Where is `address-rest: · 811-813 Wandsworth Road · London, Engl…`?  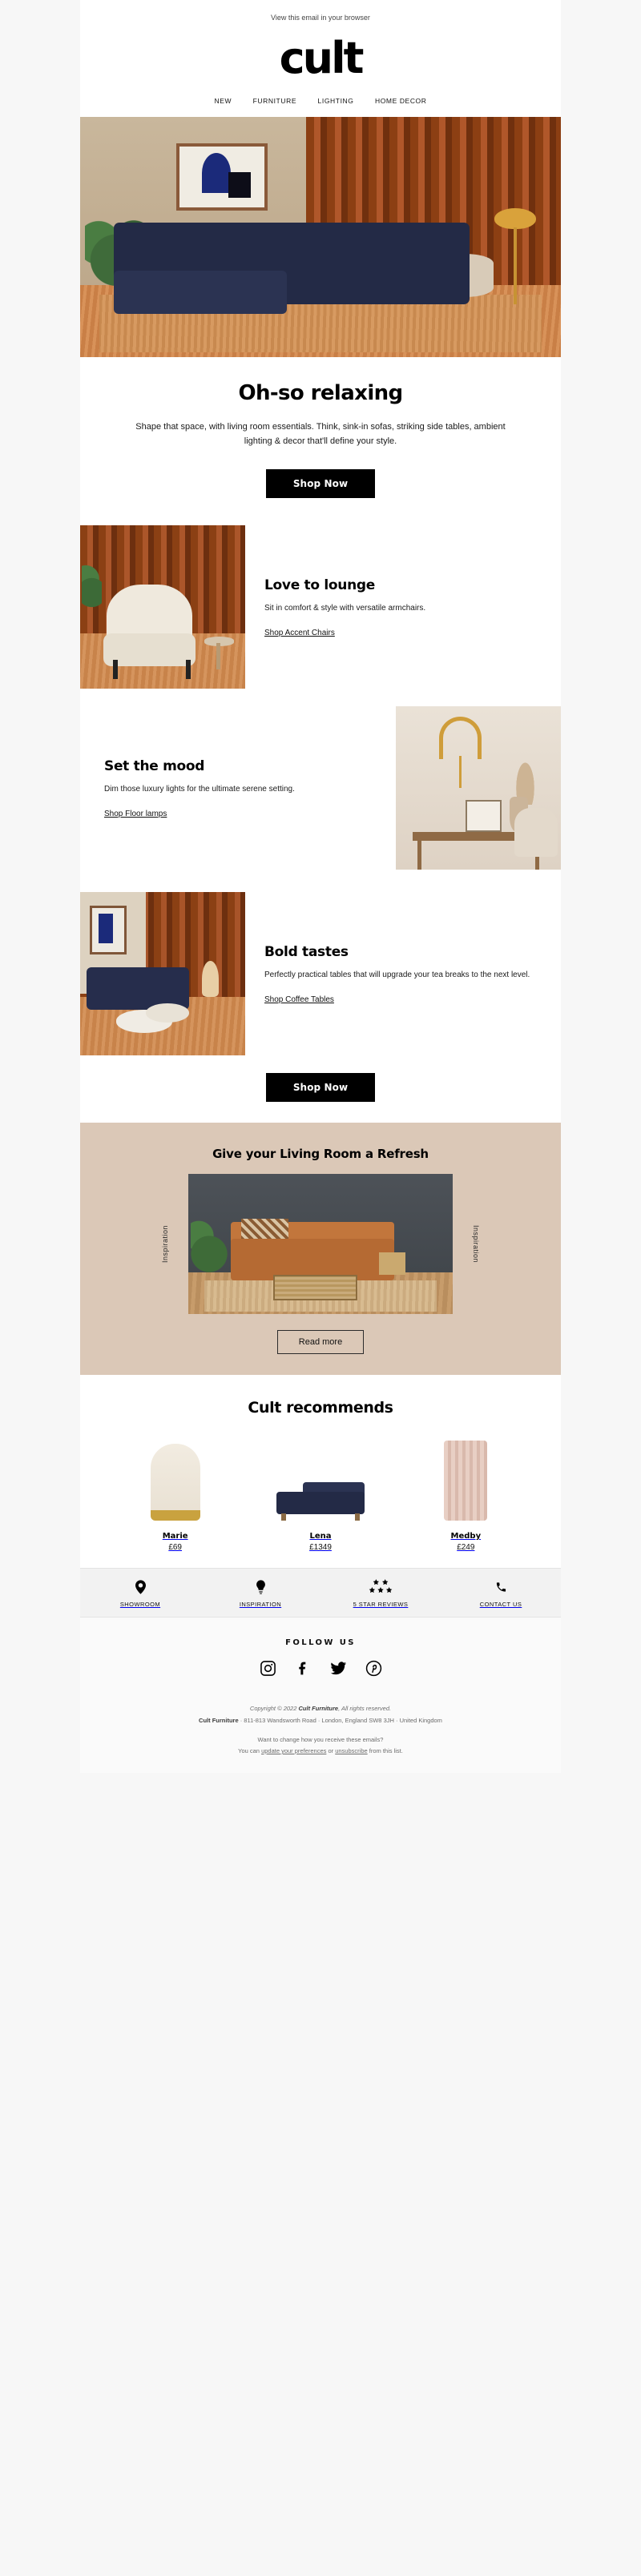
address-rest: · 811-813 Wandsworth Road · London, Engl… is located at coordinates (340, 1720).